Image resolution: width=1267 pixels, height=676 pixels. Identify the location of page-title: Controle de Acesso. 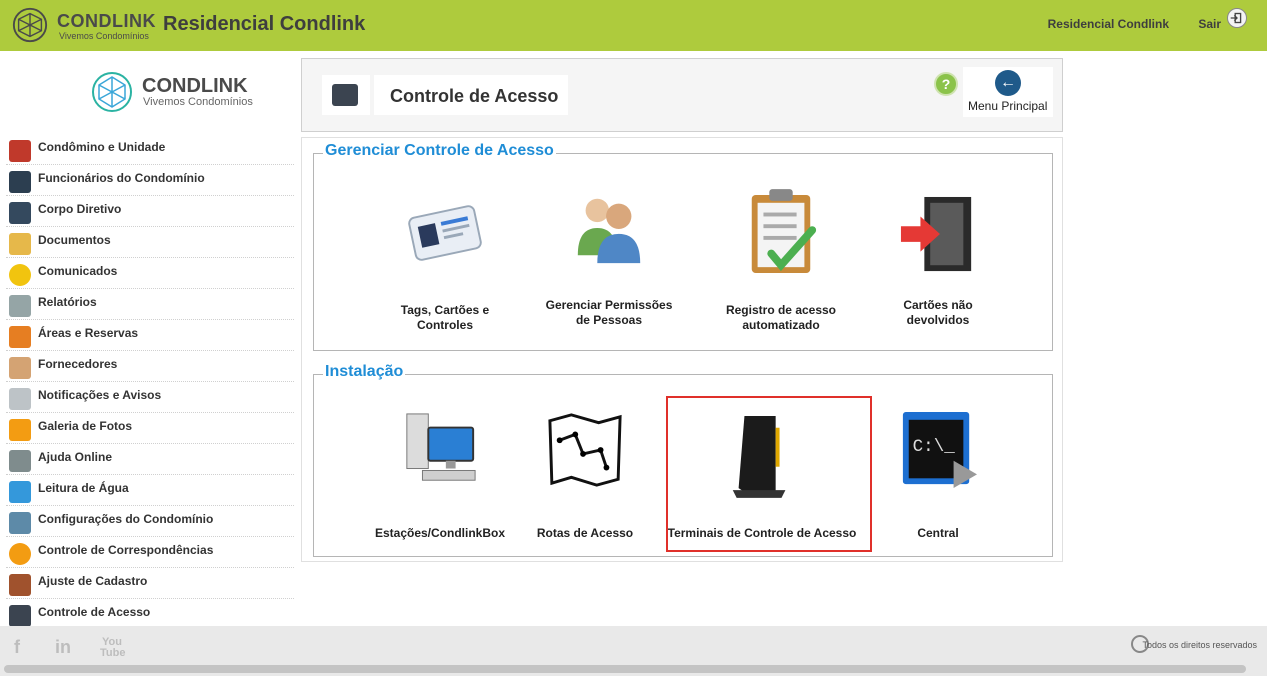
(474, 96).